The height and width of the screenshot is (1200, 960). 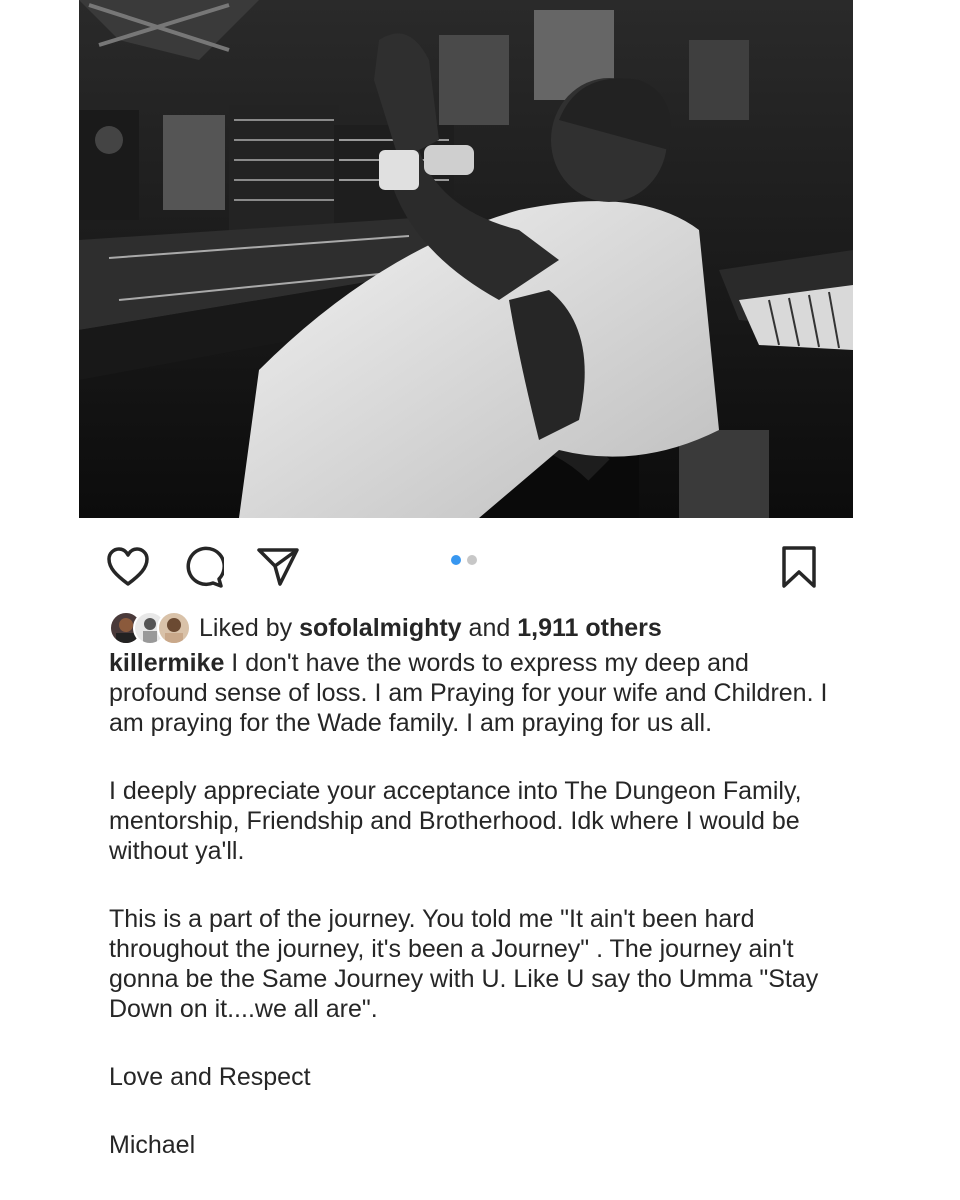 What do you see at coordinates (472, 560) in the screenshot?
I see `carousel-dot` at bounding box center [472, 560].